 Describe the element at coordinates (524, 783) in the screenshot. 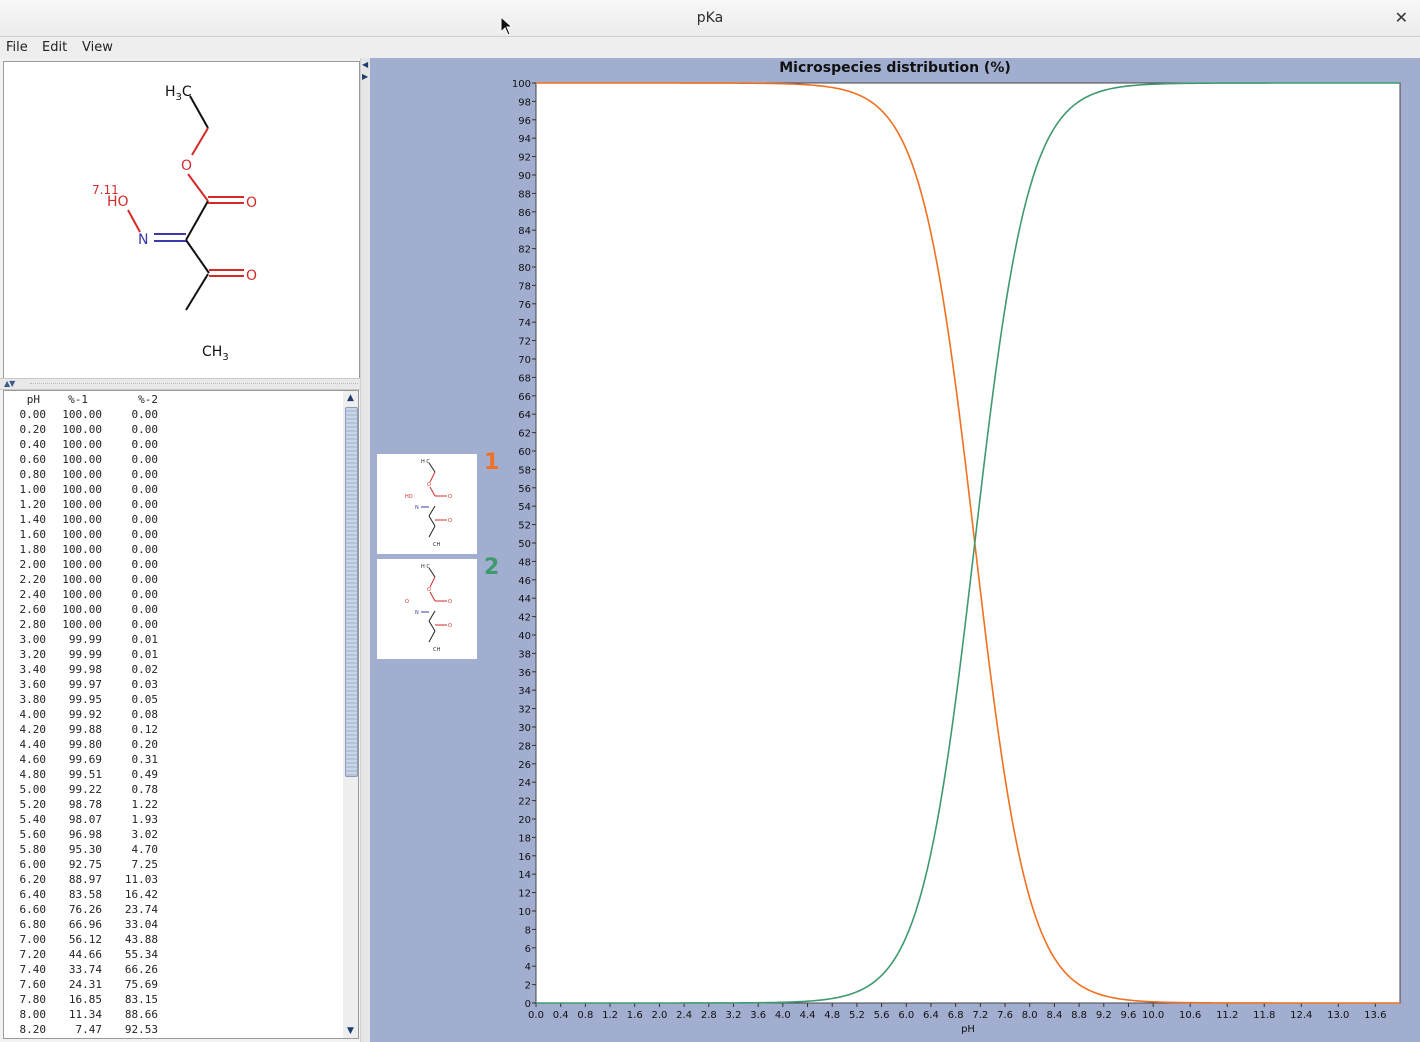

I see `y-tick-label: 24` at that location.